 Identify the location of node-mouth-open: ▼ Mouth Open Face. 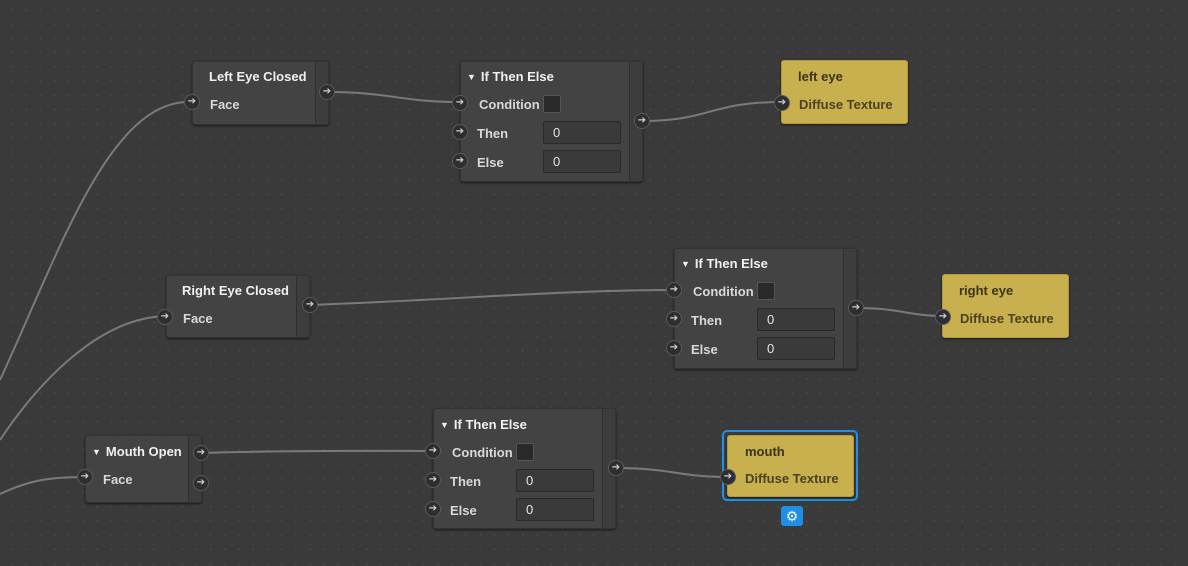
(143, 469).